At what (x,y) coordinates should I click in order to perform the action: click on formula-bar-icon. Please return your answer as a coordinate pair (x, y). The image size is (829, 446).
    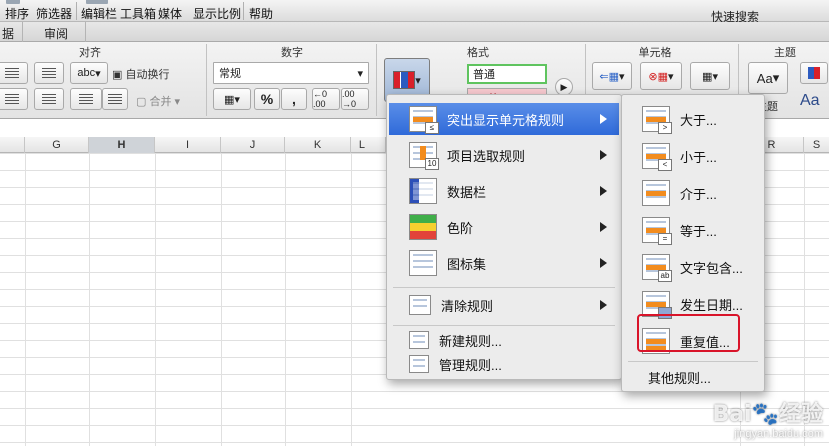
    Looking at the image, I should click on (97, 2).